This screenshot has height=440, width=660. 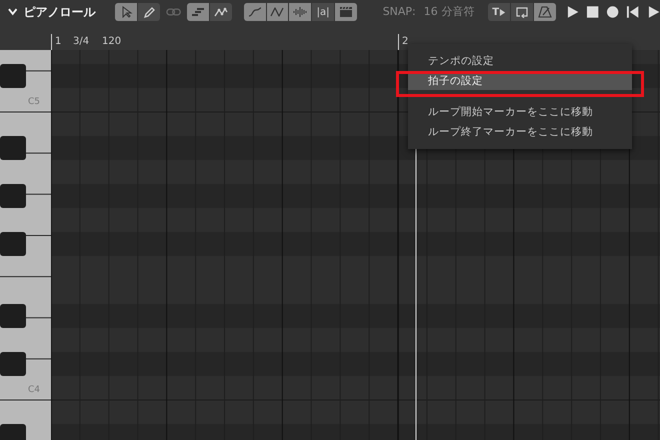 I want to click on stop-icon, so click(x=593, y=12).